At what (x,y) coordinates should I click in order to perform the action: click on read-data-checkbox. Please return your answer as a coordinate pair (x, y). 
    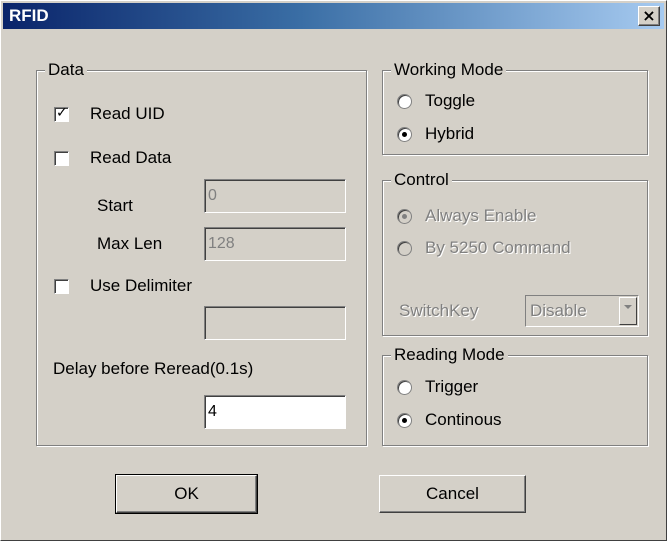
    Looking at the image, I should click on (61, 158).